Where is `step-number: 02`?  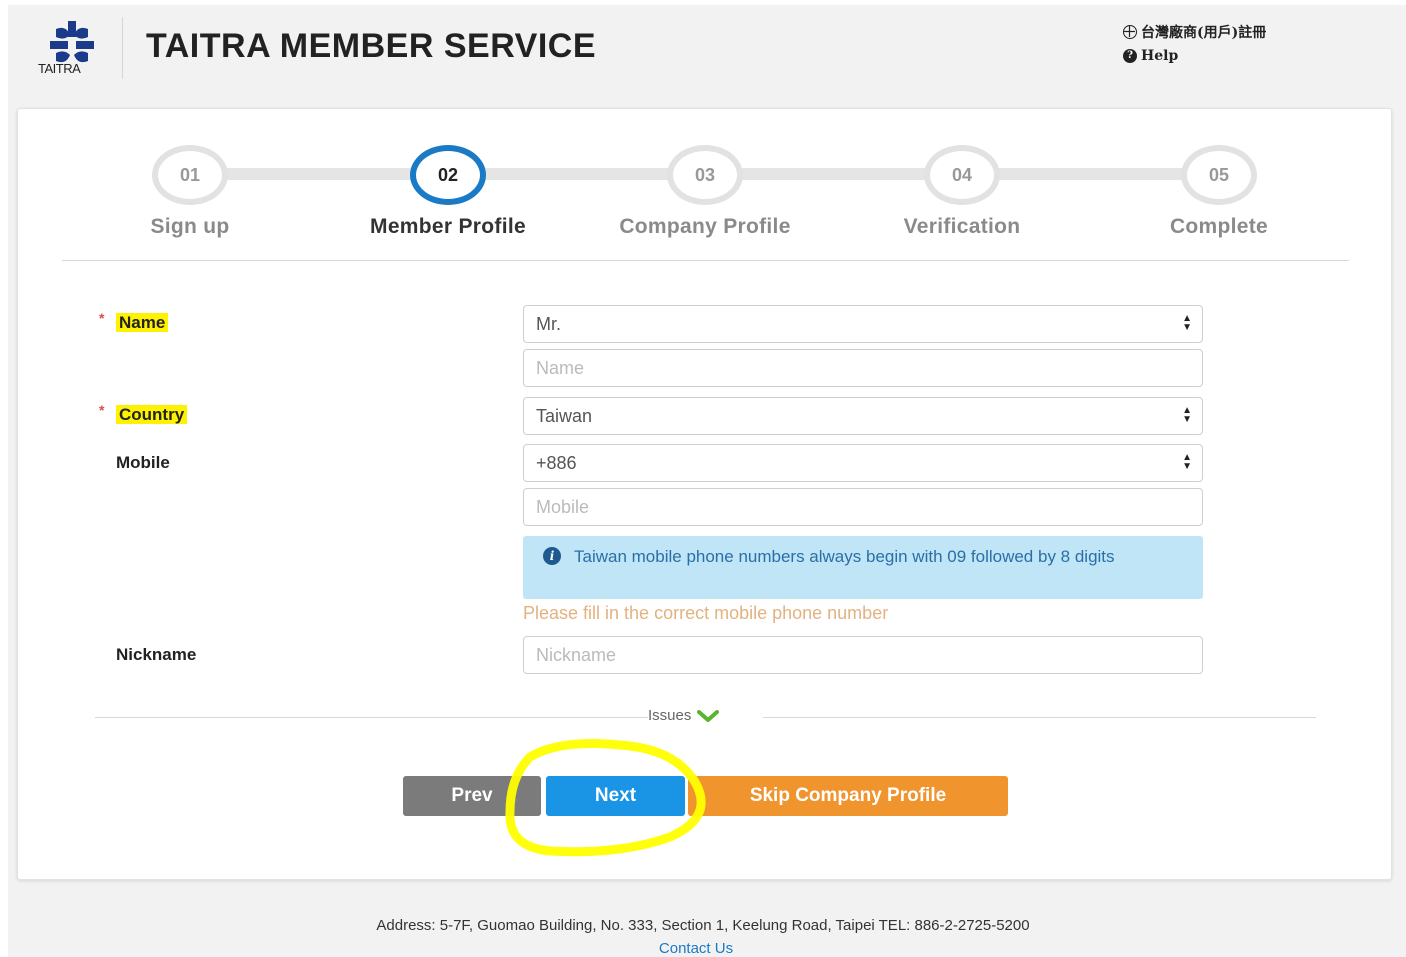 step-number: 02 is located at coordinates (448, 175).